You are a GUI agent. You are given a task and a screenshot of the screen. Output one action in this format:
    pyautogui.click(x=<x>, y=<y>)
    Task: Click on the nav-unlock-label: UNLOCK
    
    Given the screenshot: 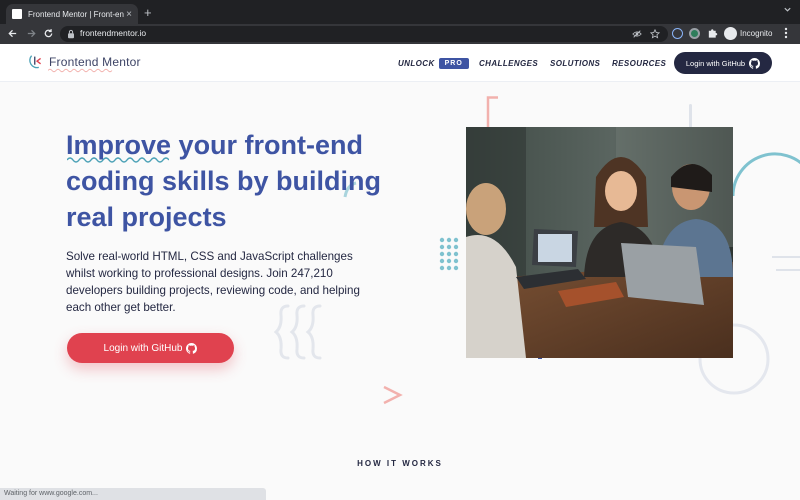 What is the action you would take?
    pyautogui.click(x=416, y=63)
    